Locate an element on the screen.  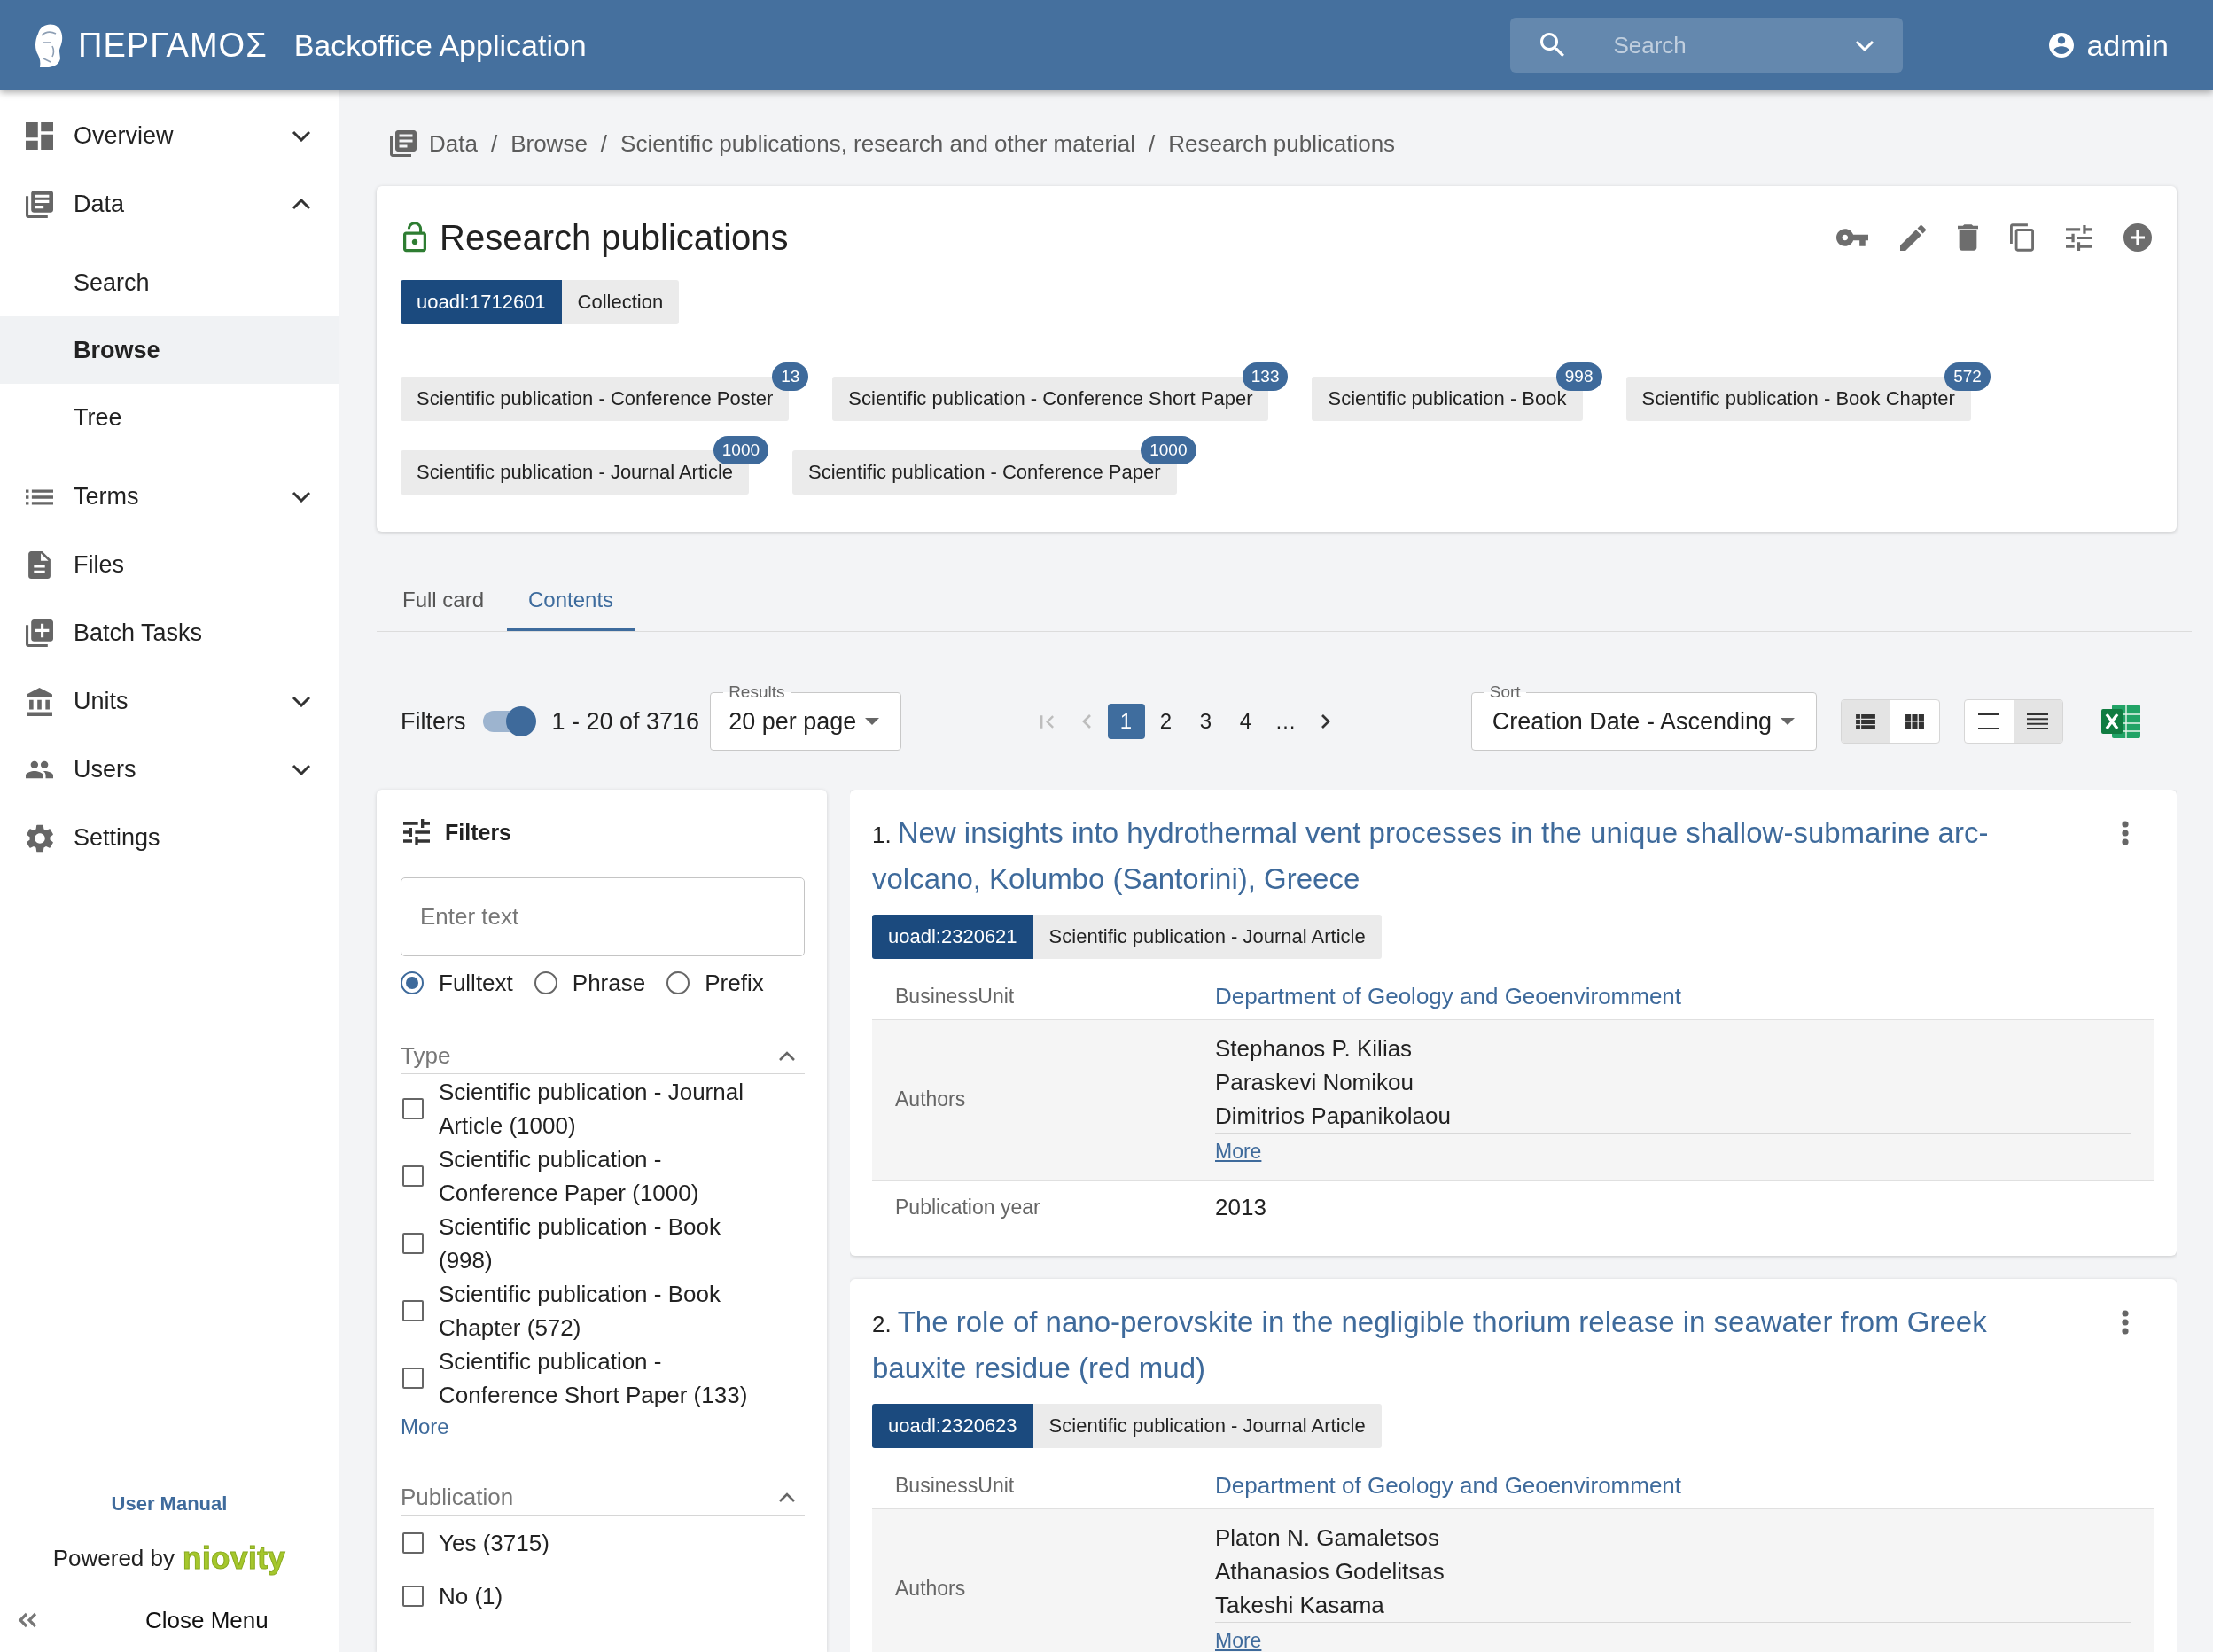
powered-by-text: Powered by is located at coordinates (113, 1558).